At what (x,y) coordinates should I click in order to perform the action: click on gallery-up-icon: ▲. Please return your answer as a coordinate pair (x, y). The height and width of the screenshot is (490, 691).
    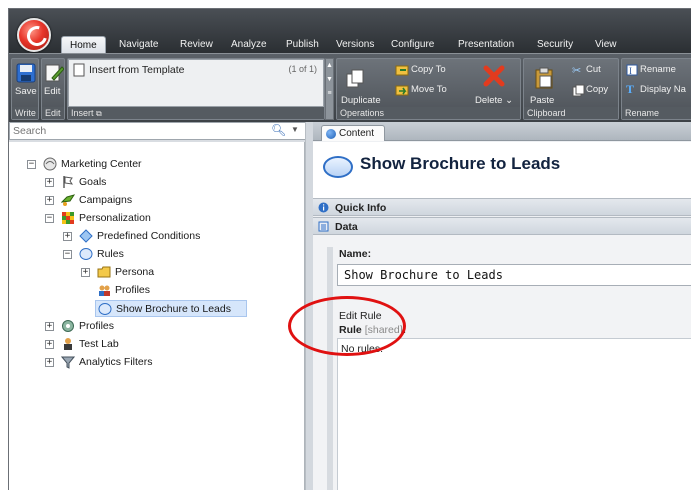
    Looking at the image, I should click on (329, 66).